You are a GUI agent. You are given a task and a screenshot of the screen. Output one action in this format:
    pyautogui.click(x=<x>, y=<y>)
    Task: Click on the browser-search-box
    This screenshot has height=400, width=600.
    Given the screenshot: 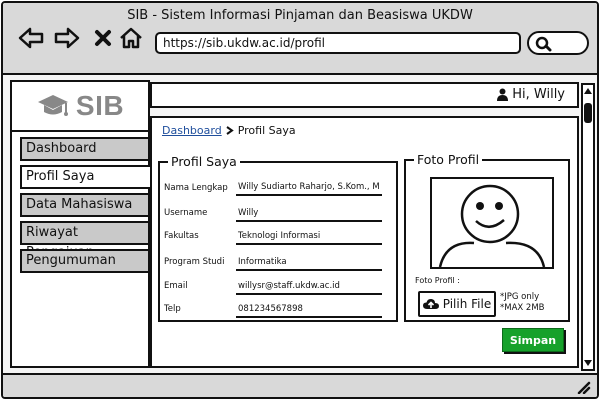 What is the action you would take?
    pyautogui.click(x=558, y=43)
    